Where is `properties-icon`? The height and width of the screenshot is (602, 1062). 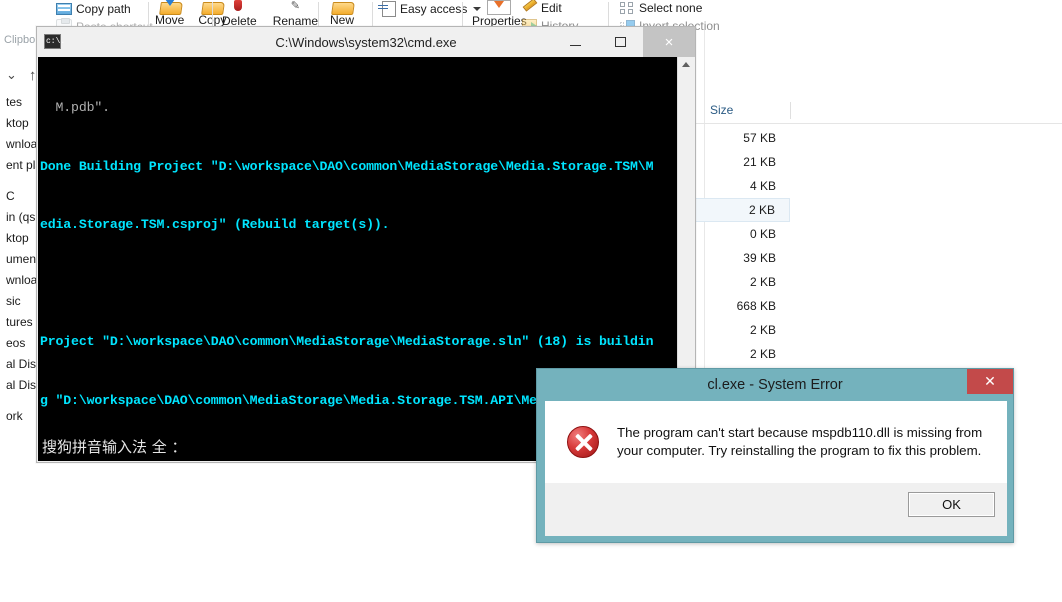 properties-icon is located at coordinates (499, 7).